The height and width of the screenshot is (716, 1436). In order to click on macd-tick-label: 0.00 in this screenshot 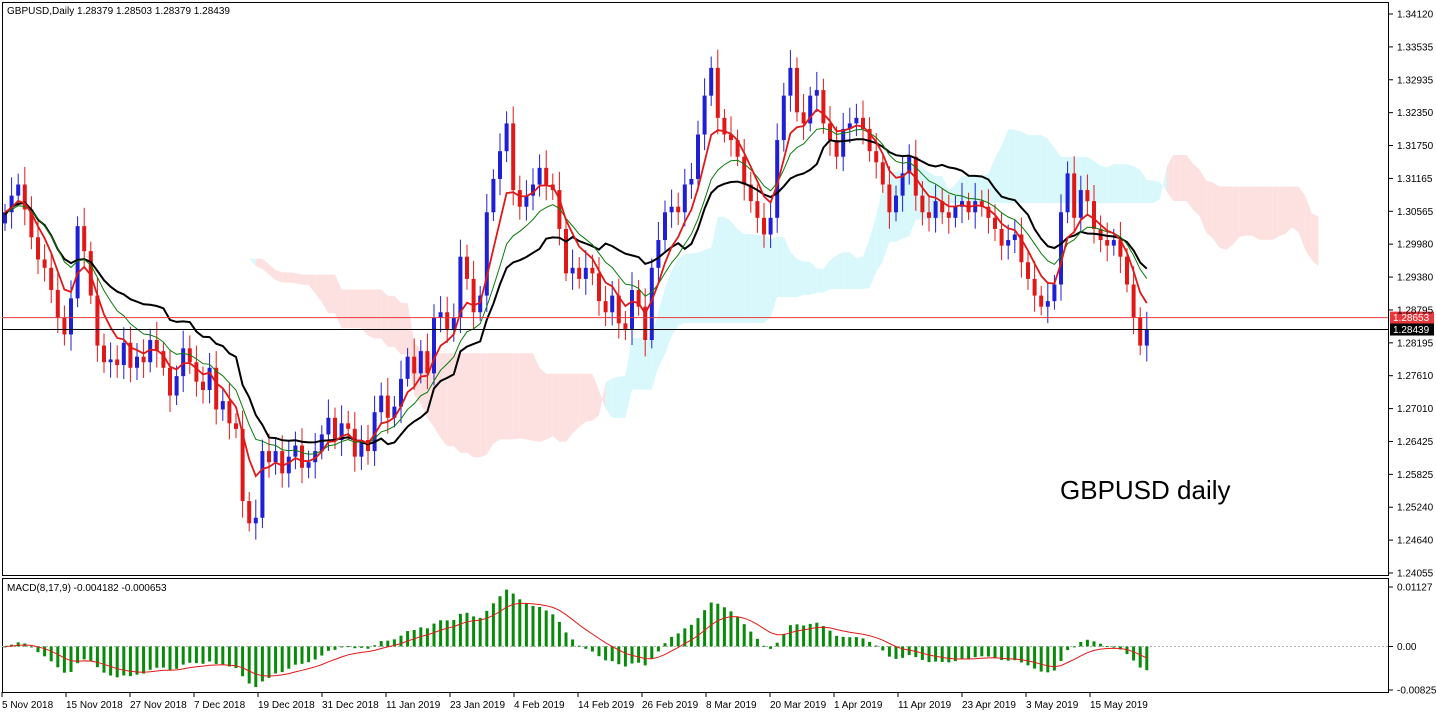, I will do `click(1407, 647)`.